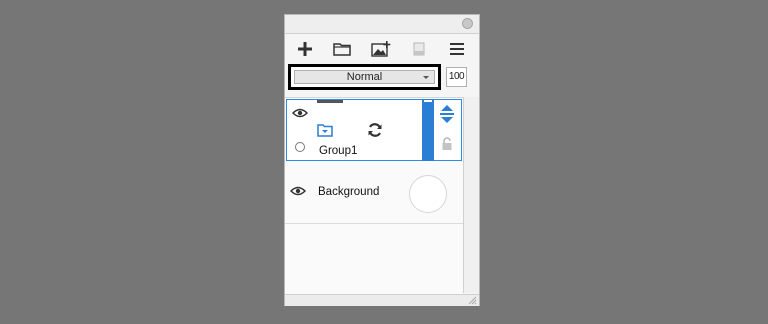  Describe the element at coordinates (467, 23) in the screenshot. I see `panel-close-button` at that location.